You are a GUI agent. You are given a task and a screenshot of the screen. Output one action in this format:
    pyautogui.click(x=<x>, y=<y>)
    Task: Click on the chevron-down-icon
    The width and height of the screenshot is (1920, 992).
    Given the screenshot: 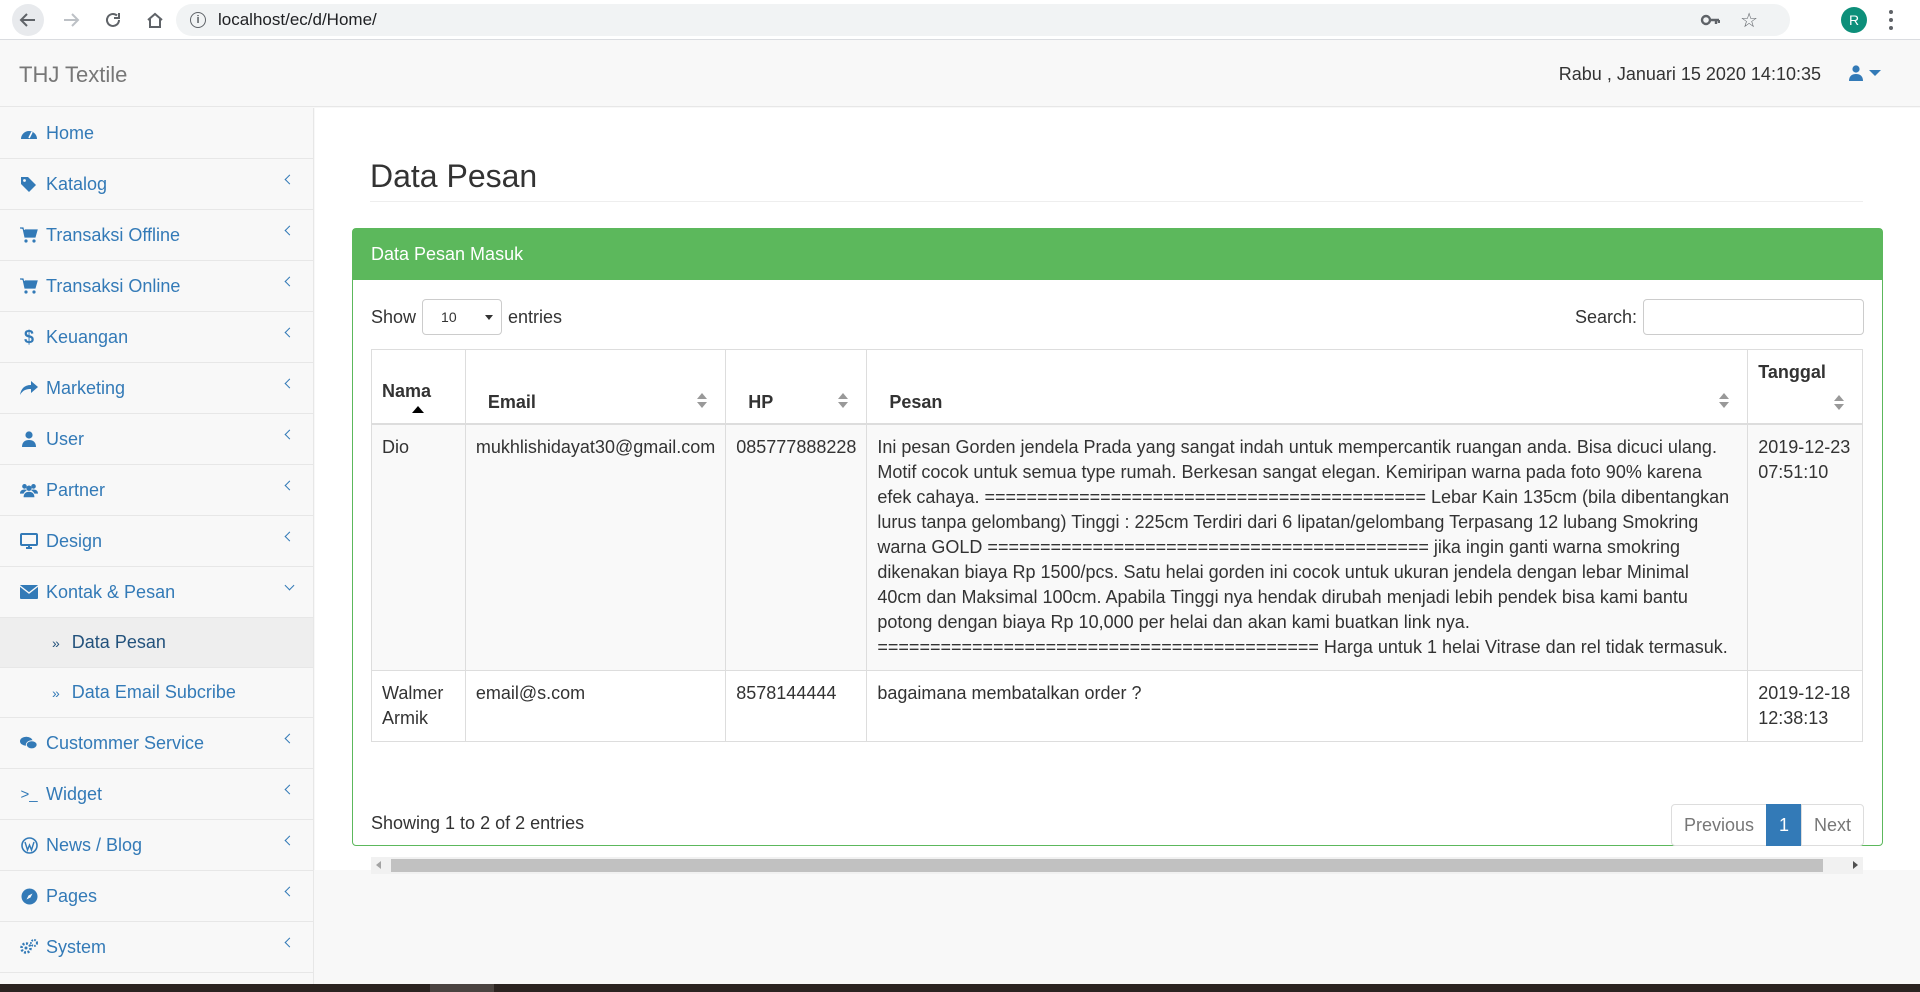 What is the action you would take?
    pyautogui.click(x=289, y=585)
    